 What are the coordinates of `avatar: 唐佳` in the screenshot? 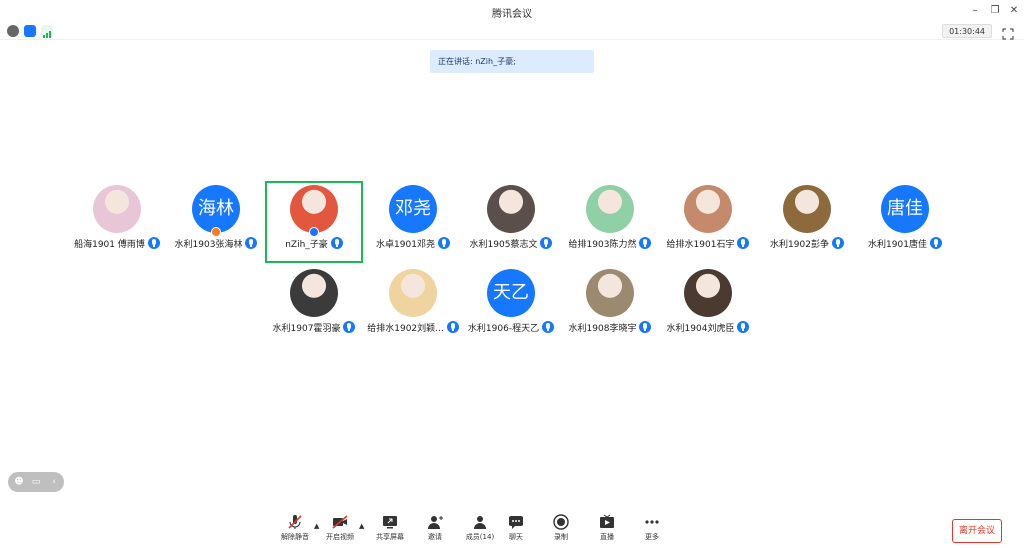 It's located at (905, 209).